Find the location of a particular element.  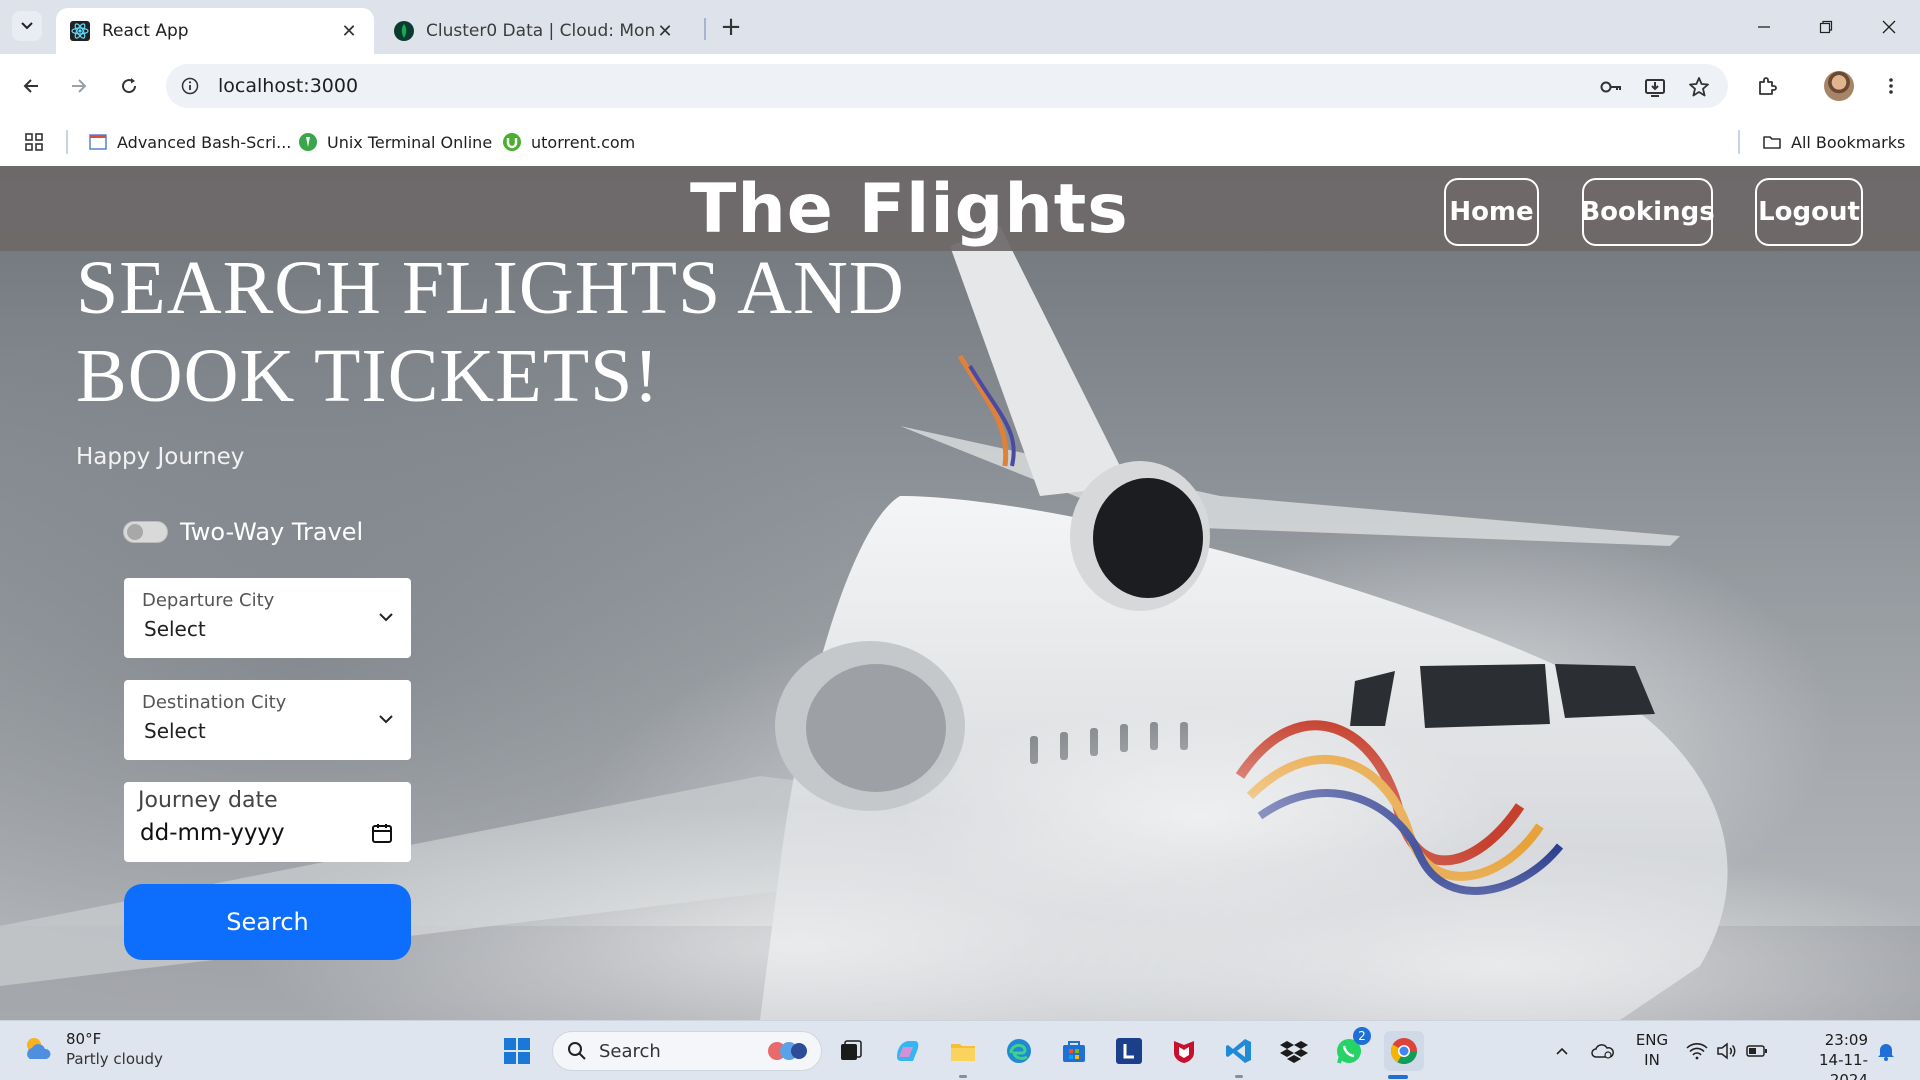

l-app-button is located at coordinates (1129, 1051).